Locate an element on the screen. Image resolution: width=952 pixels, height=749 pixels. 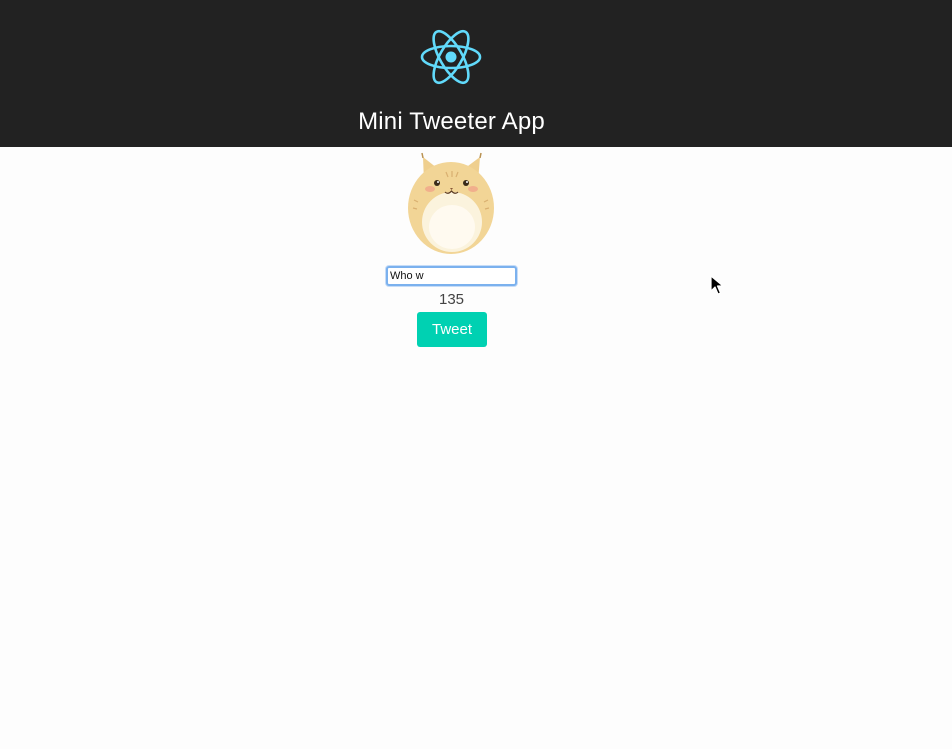
tweet-input is located at coordinates (451, 276).